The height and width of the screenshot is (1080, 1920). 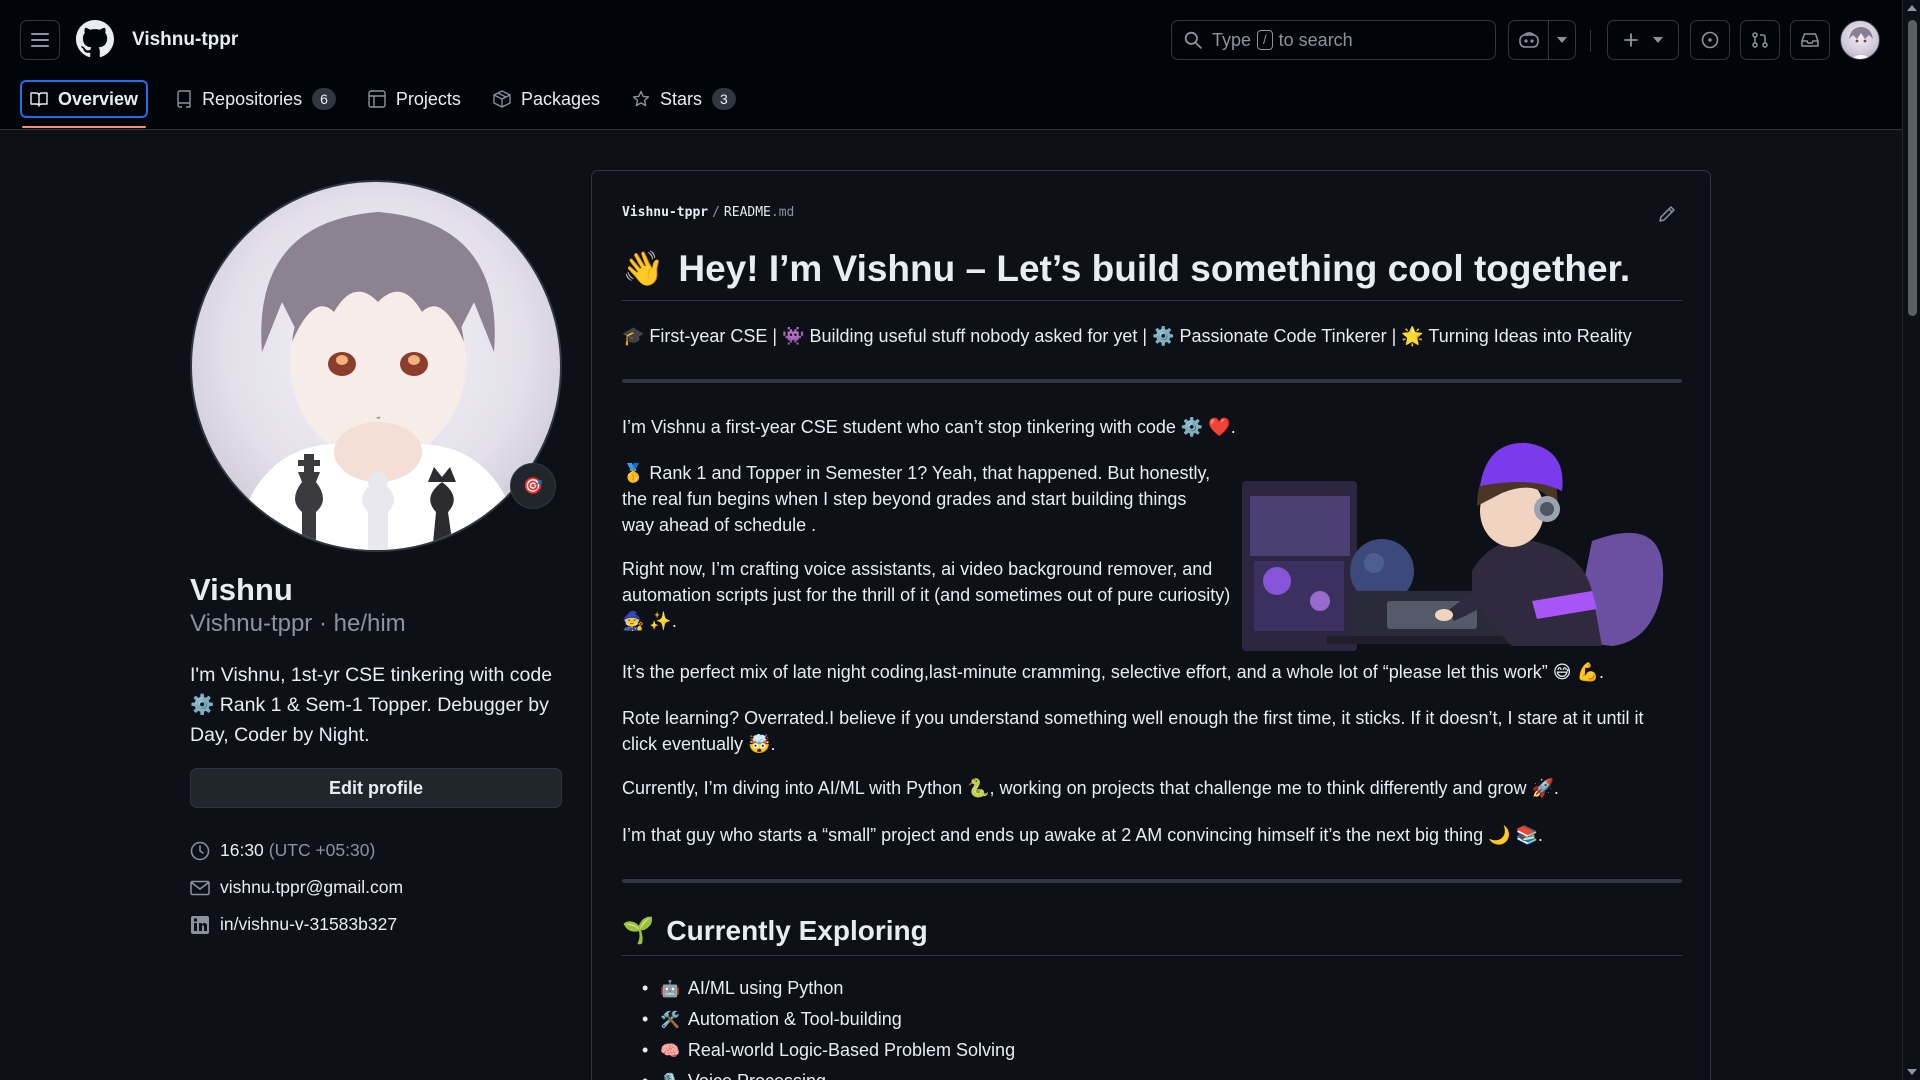 I want to click on edit-profile-button: Edit profile, so click(x=376, y=788).